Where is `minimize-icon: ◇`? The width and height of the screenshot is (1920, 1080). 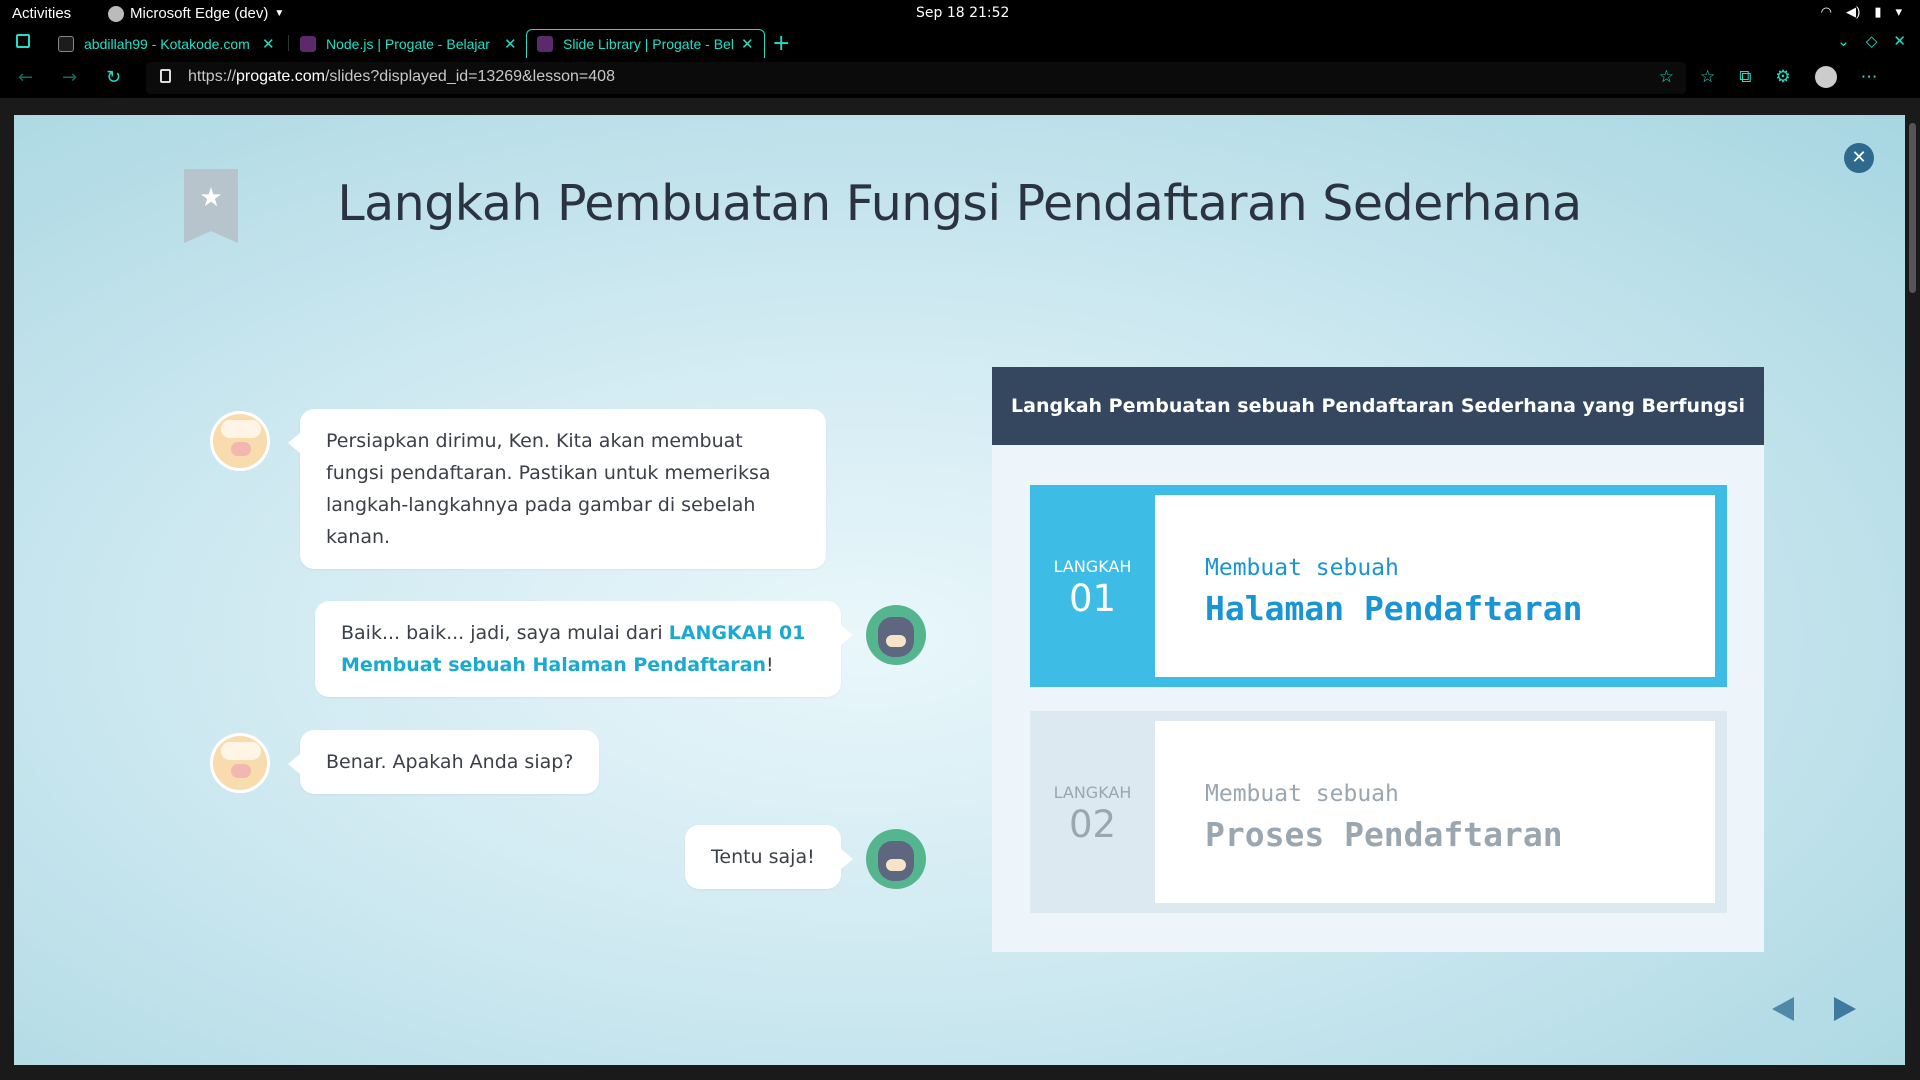 minimize-icon: ◇ is located at coordinates (1872, 41).